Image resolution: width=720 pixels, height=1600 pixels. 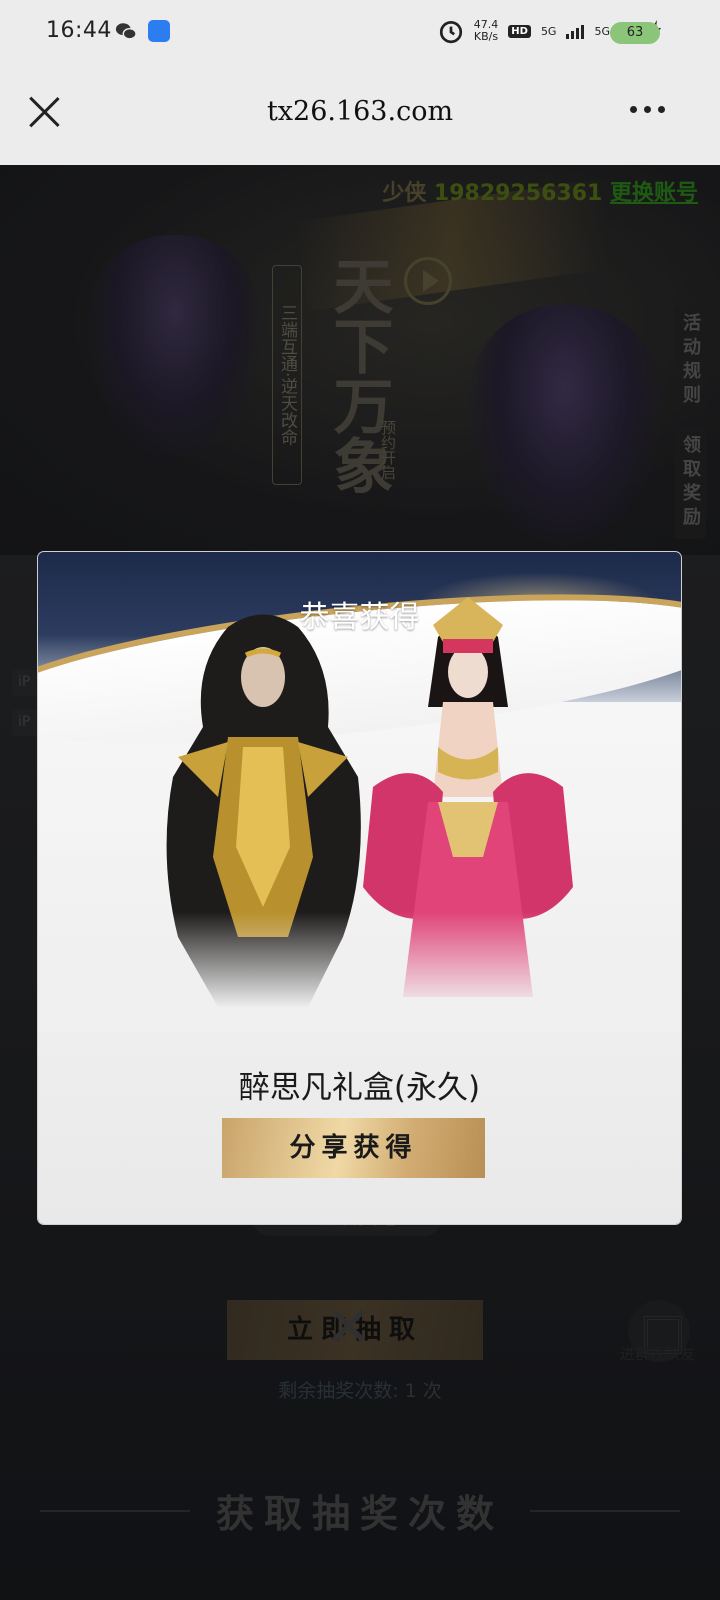 I want to click on character-fade, so click(x=359, y=972).